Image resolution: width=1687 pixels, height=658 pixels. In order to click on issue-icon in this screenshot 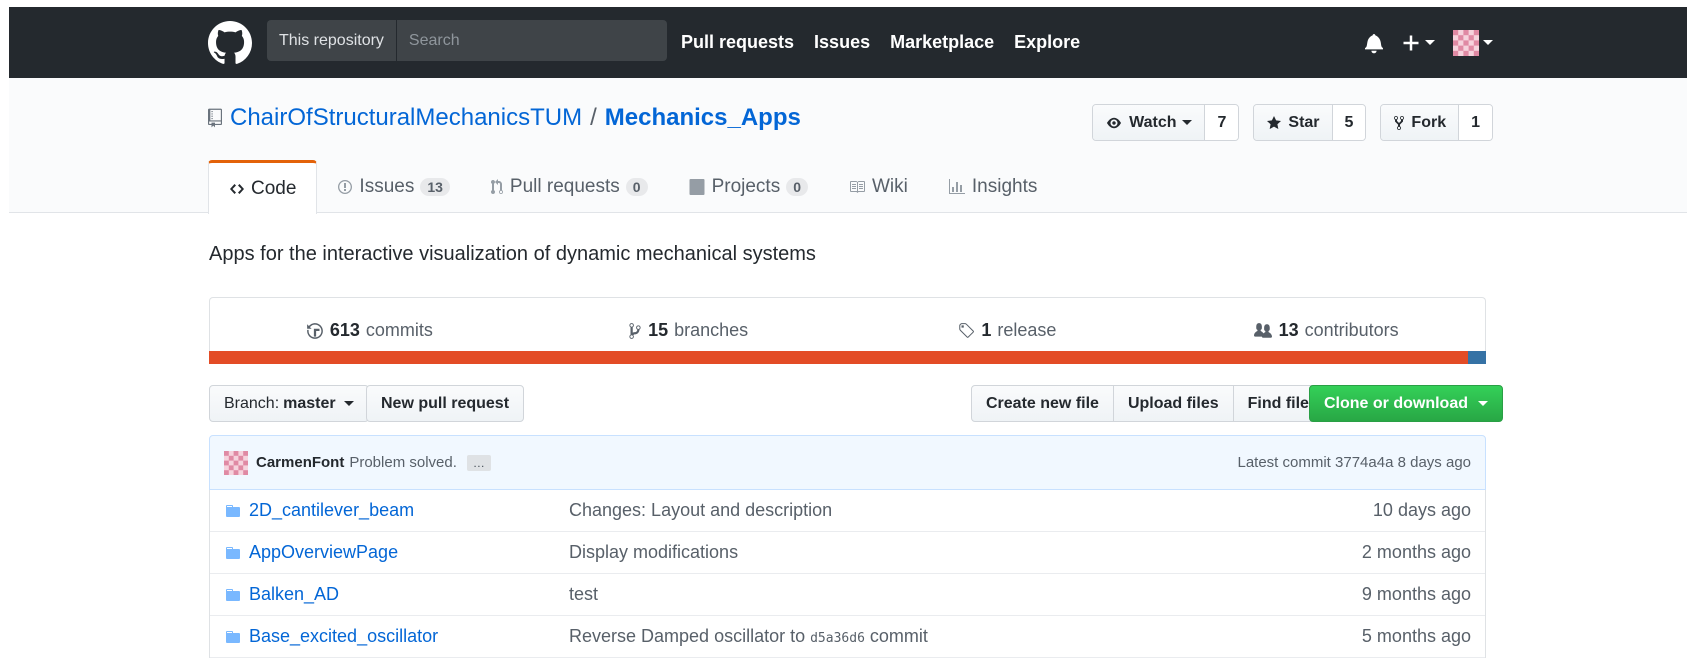, I will do `click(345, 186)`.